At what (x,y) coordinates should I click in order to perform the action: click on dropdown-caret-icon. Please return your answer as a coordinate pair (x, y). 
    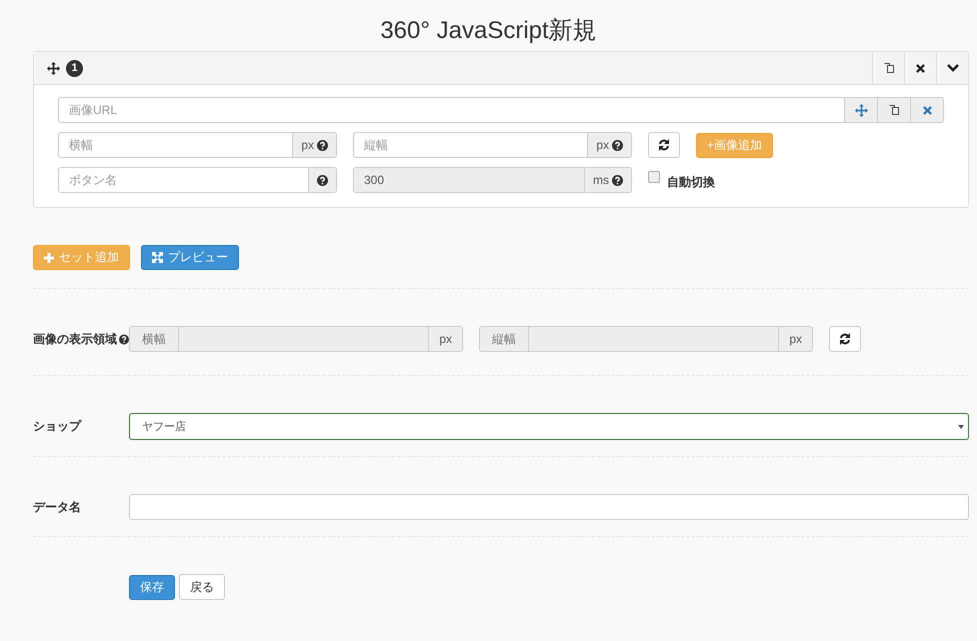
    Looking at the image, I should click on (961, 426).